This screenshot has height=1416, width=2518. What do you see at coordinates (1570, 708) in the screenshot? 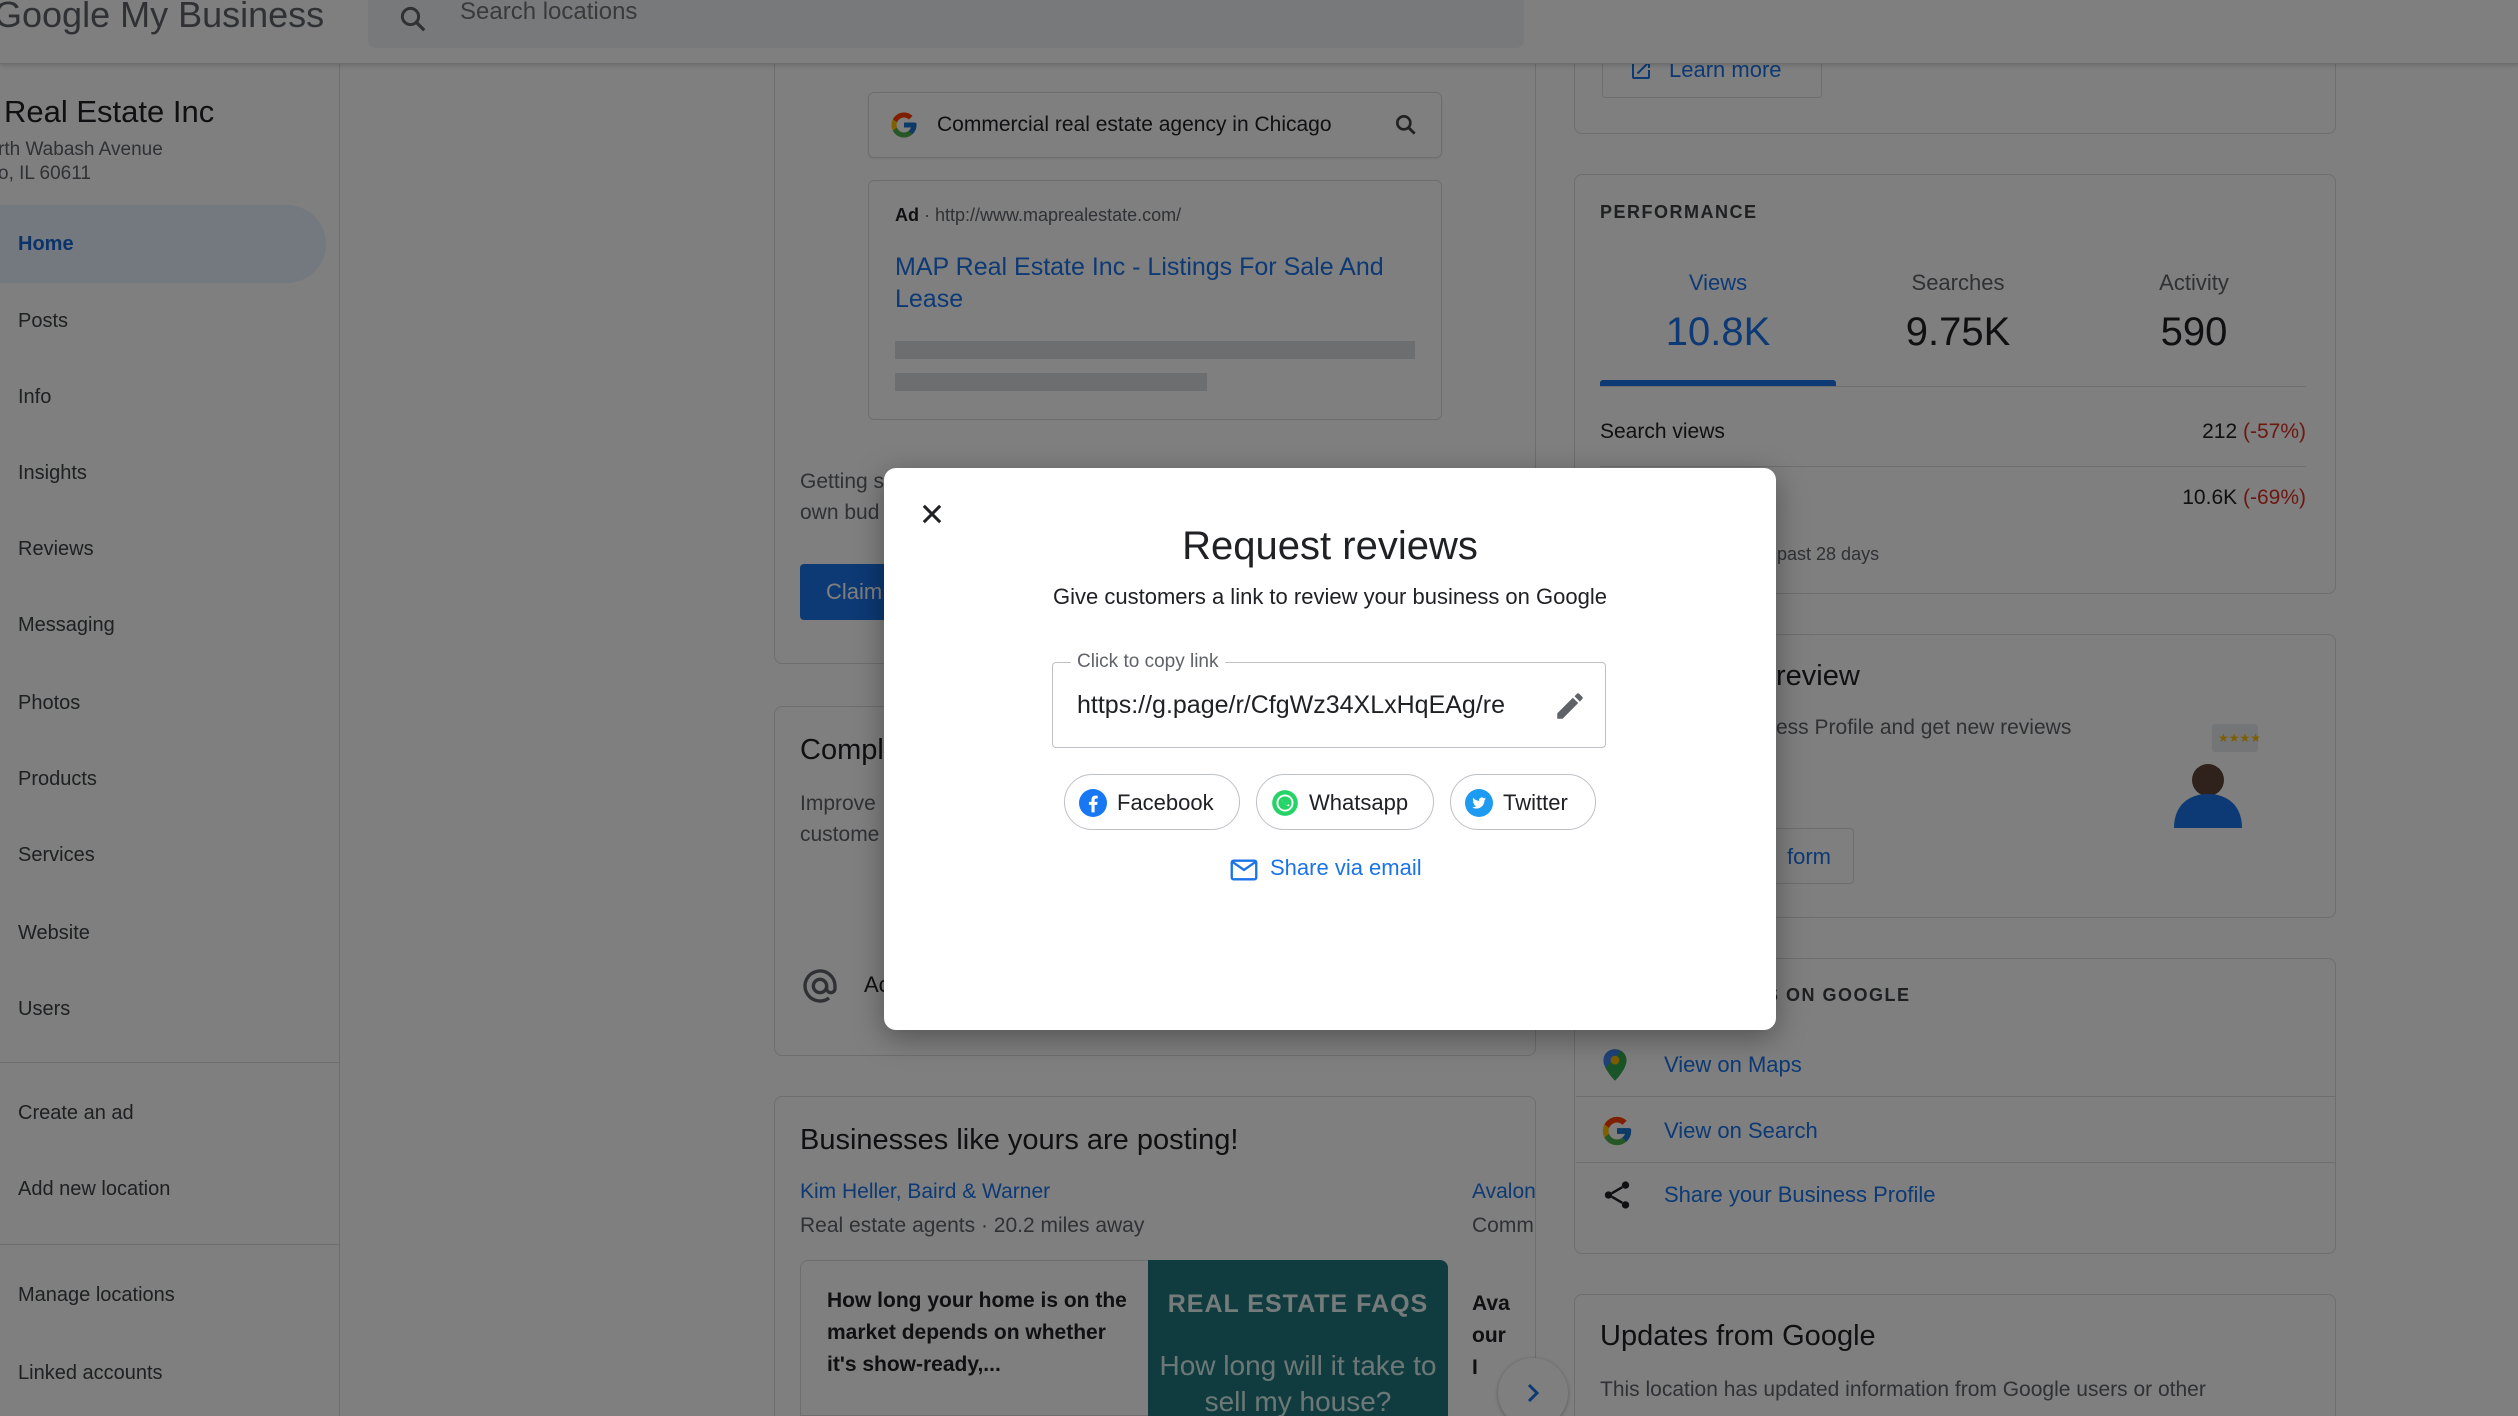
I see `edit-pencil-icon` at bounding box center [1570, 708].